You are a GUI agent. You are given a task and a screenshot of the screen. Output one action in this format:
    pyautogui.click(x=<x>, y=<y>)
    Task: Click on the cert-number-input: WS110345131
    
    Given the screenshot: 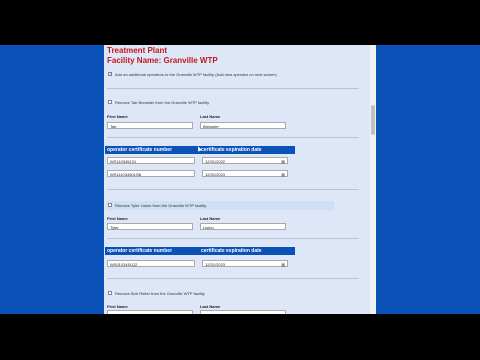 What is the action you would take?
    pyautogui.click(x=151, y=160)
    